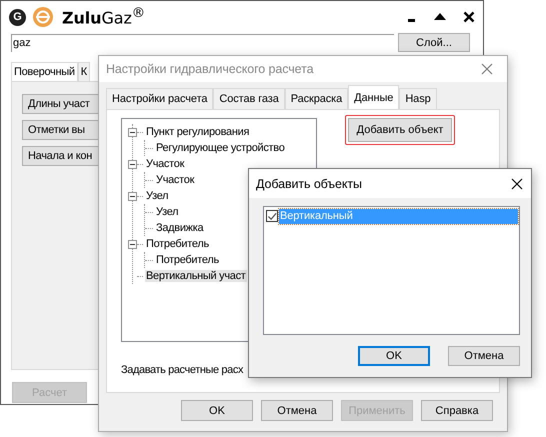  What do you see at coordinates (182, 370) in the screenshot?
I see `option-label: Задавать расчетные расх` at bounding box center [182, 370].